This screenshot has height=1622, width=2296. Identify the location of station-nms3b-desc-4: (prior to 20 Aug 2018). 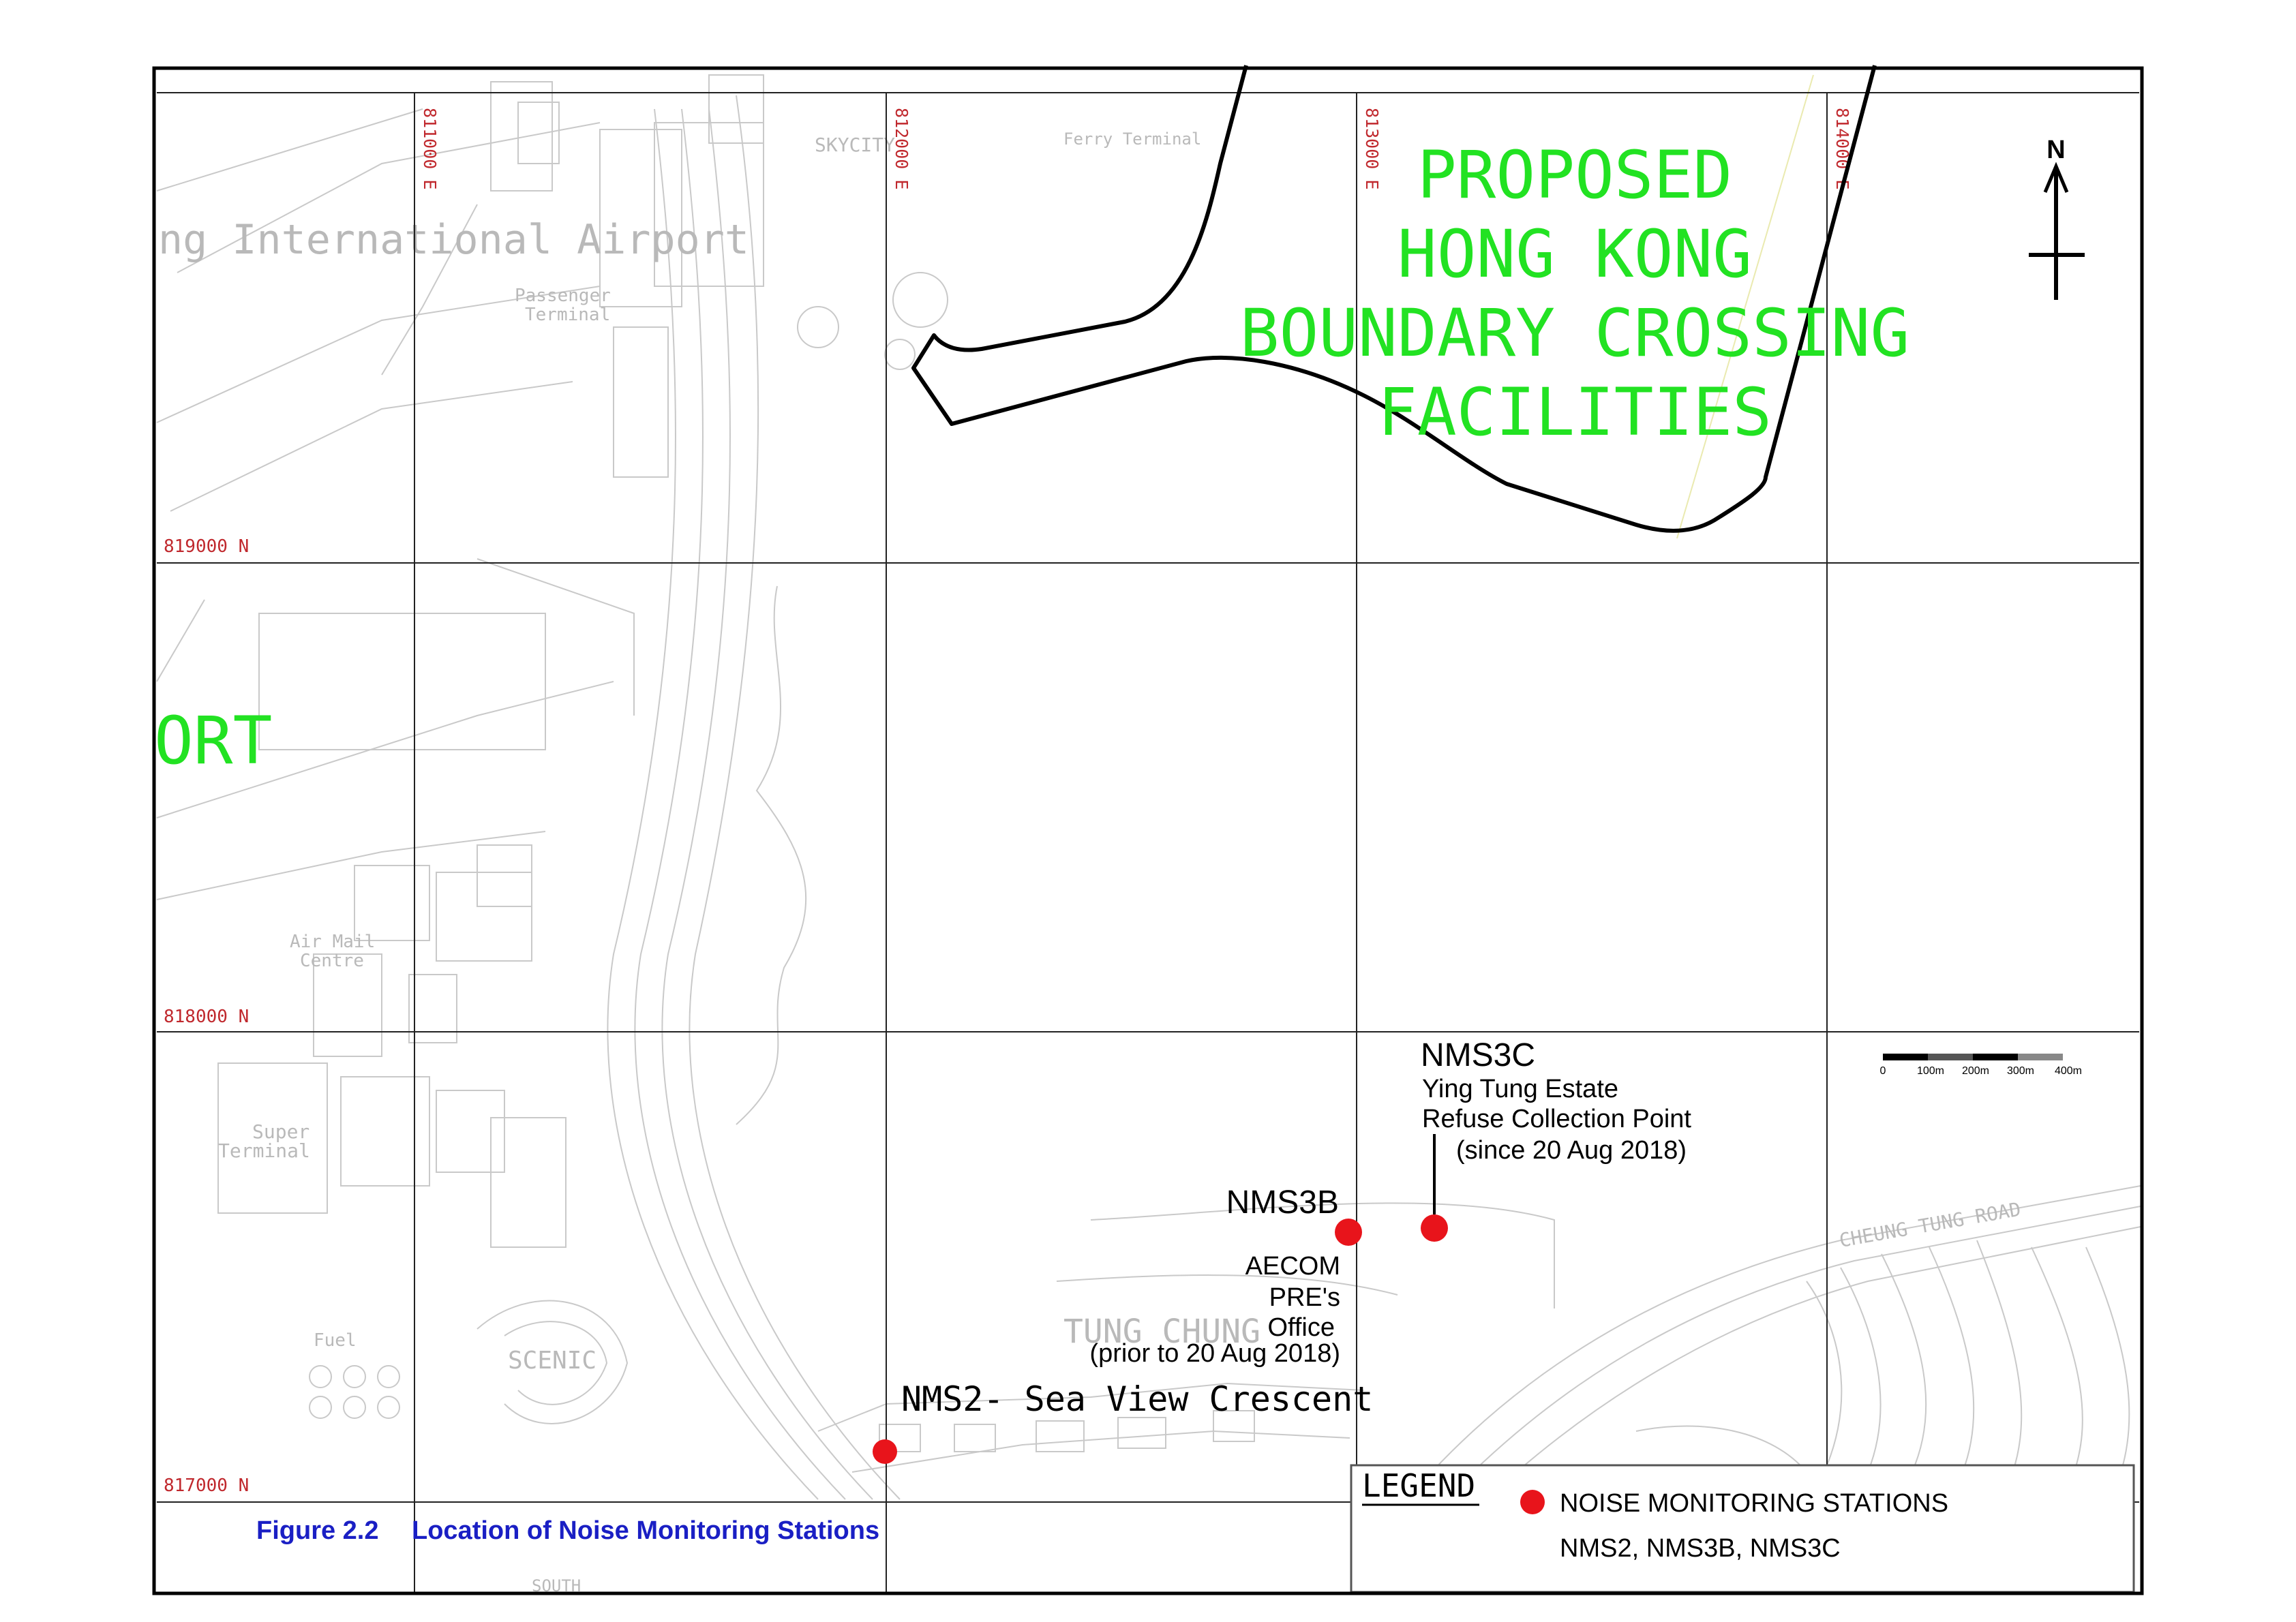
(1214, 1353).